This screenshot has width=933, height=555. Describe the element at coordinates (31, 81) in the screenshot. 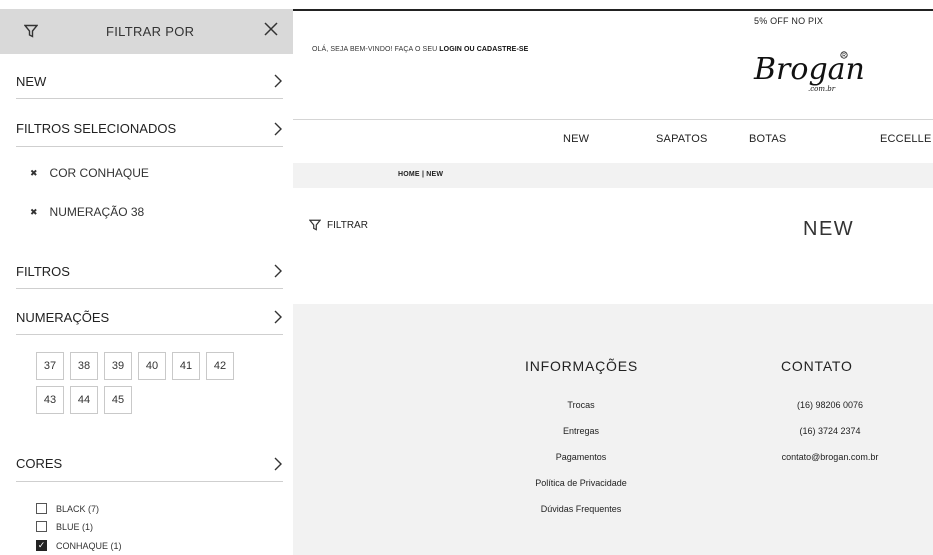

I see `section-new-label: NEW` at that location.